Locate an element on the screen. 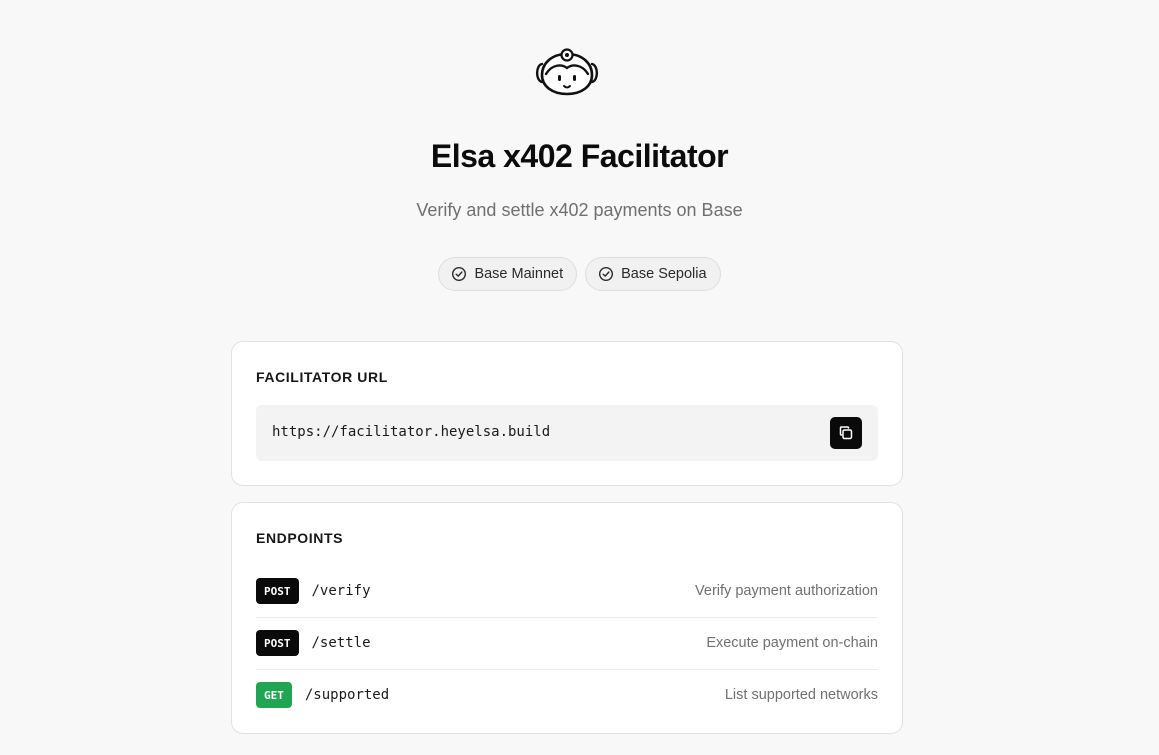  network-badge-label: Base Sepolia is located at coordinates (664, 274).